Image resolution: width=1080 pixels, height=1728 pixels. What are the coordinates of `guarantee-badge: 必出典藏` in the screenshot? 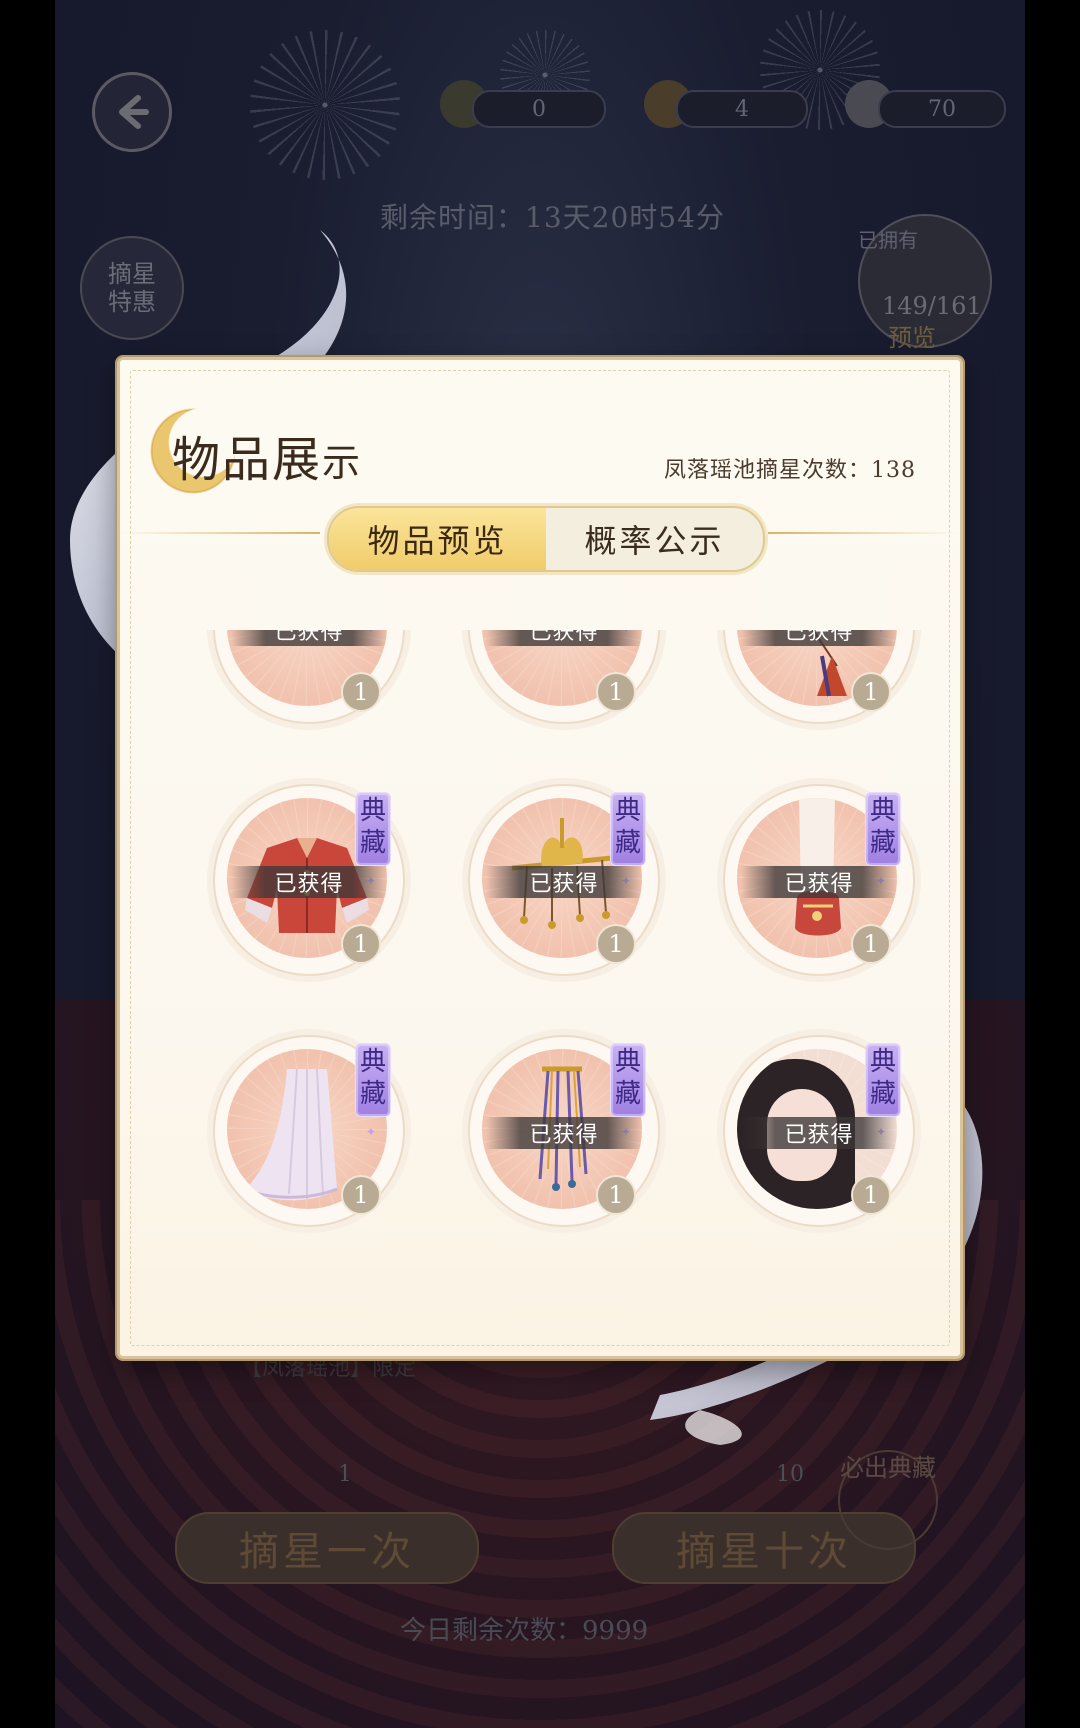 It's located at (888, 1500).